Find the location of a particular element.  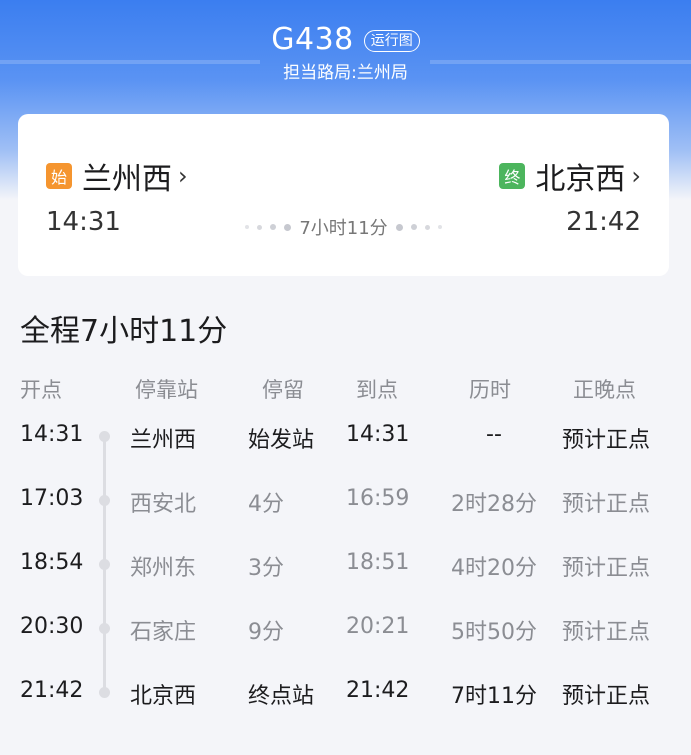

trip-duration: 7小时11分 is located at coordinates (343, 228).